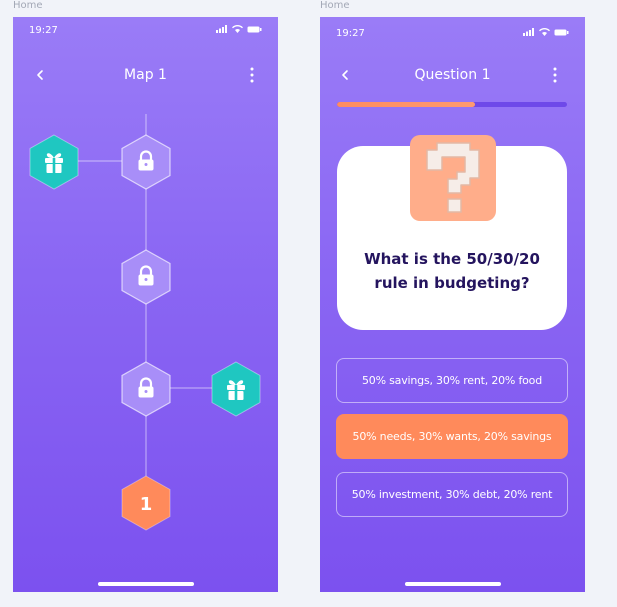  I want to click on page-title: Question 1, so click(452, 75).